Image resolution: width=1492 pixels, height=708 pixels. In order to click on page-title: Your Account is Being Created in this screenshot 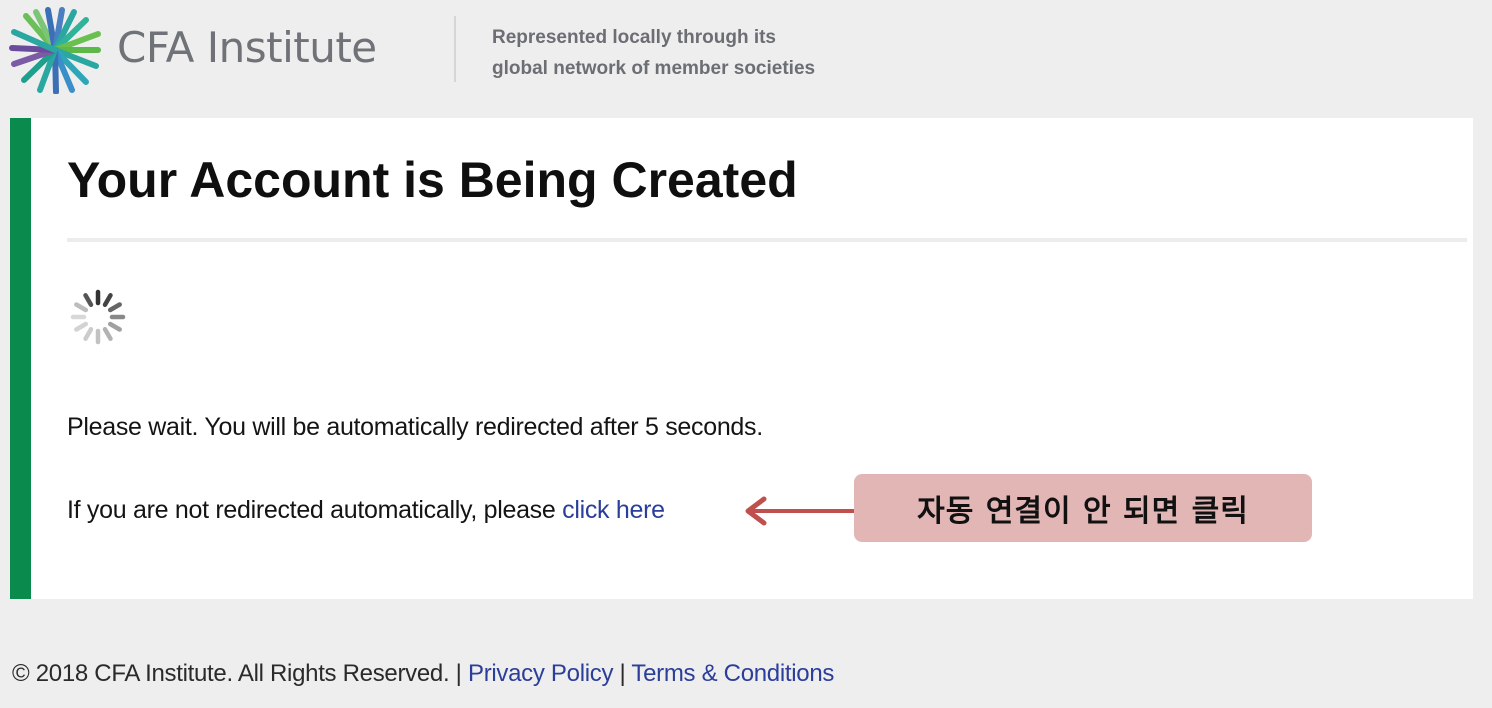, I will do `click(432, 180)`.